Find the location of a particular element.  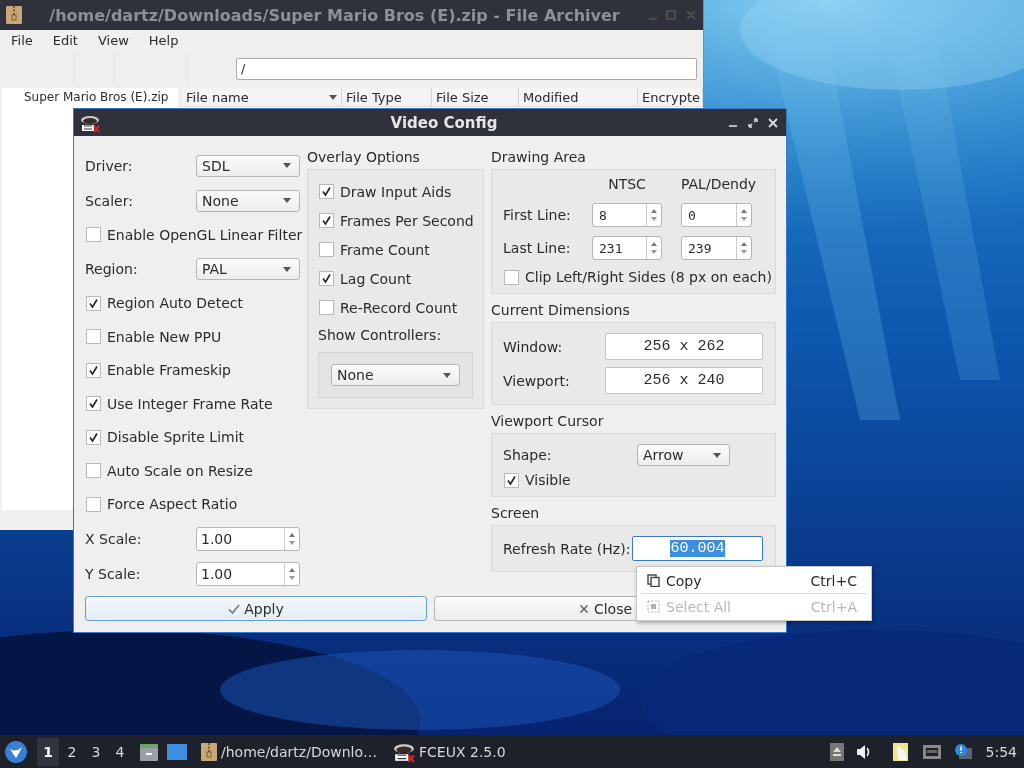

menu-item: Copy Ctrl+C is located at coordinates (754, 580).